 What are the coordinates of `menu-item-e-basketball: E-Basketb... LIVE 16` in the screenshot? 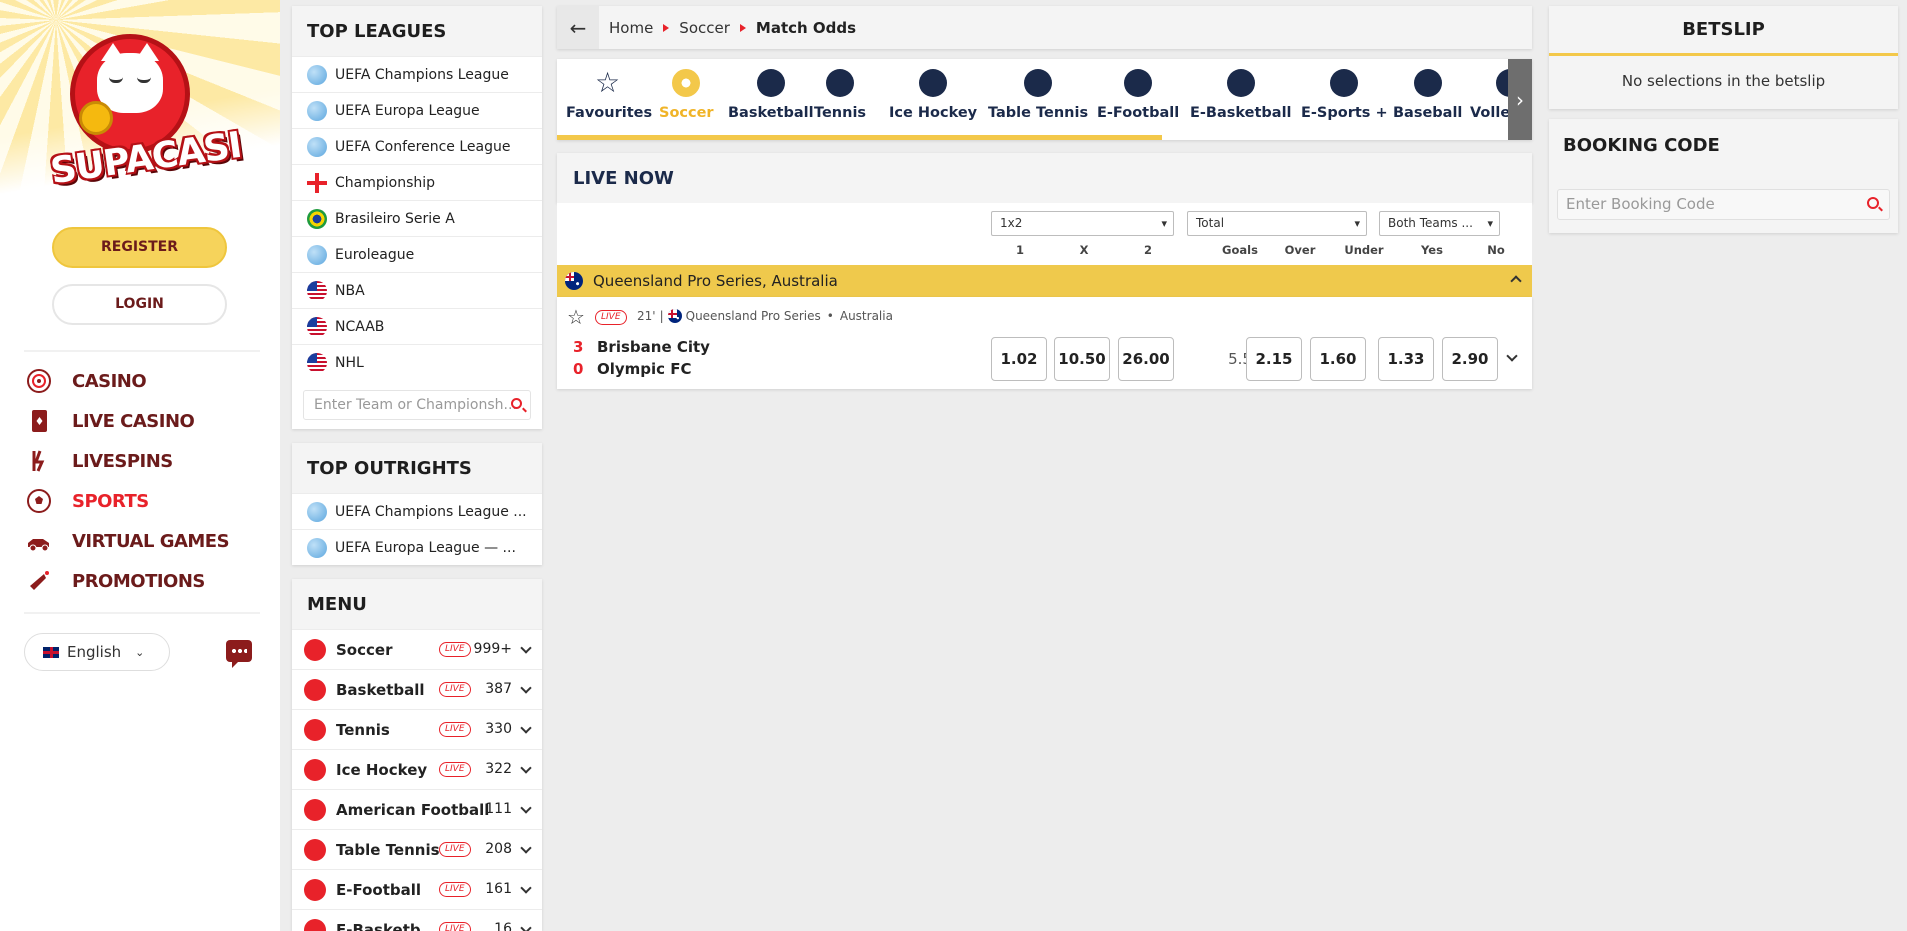 It's located at (417, 920).